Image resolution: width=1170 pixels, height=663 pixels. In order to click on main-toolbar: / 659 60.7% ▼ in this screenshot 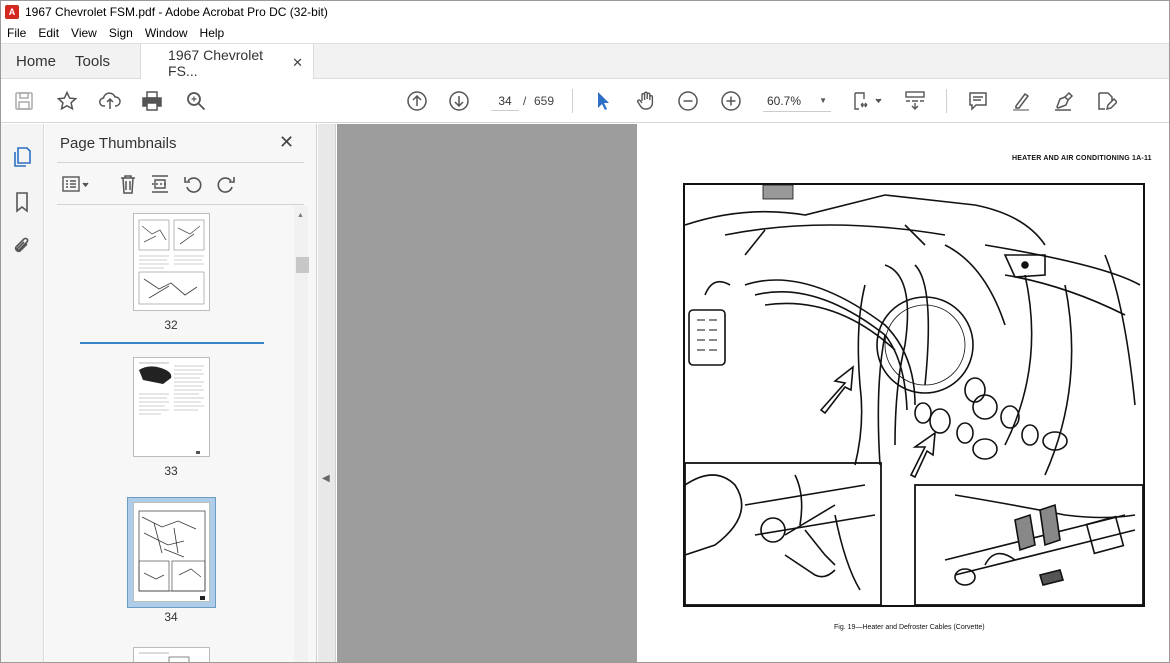, I will do `click(585, 101)`.